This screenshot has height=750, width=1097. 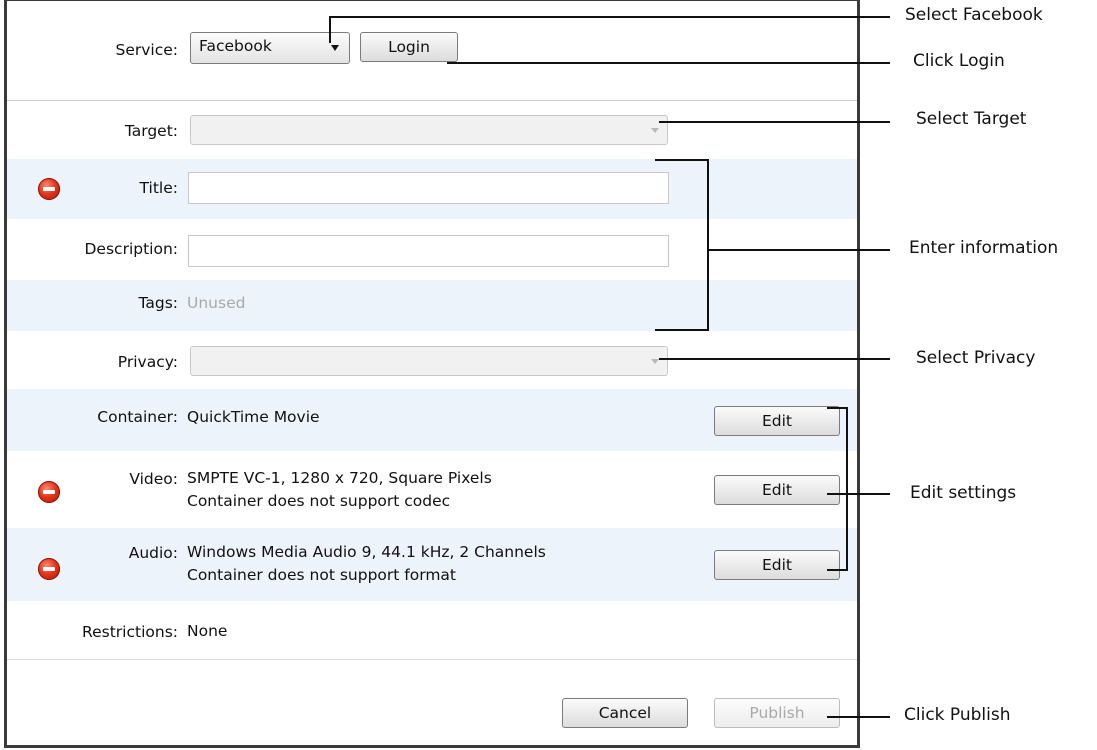 What do you see at coordinates (151, 131) in the screenshot?
I see `target-label: Target:` at bounding box center [151, 131].